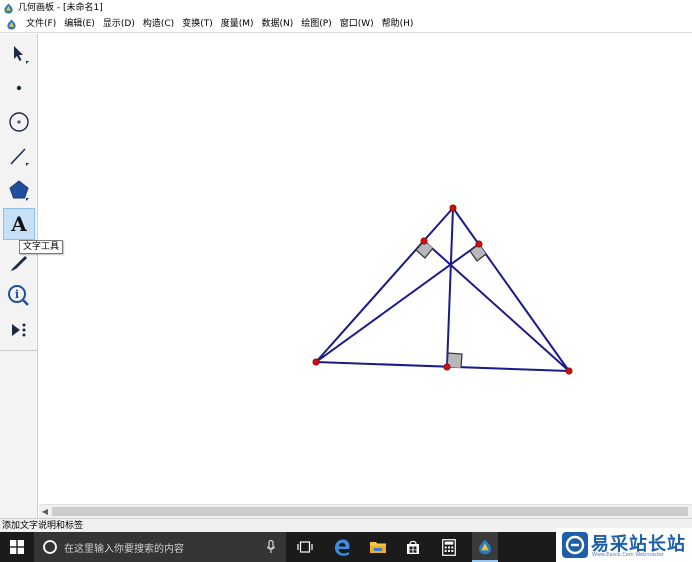  I want to click on triangle-side-bc, so click(511, 289).